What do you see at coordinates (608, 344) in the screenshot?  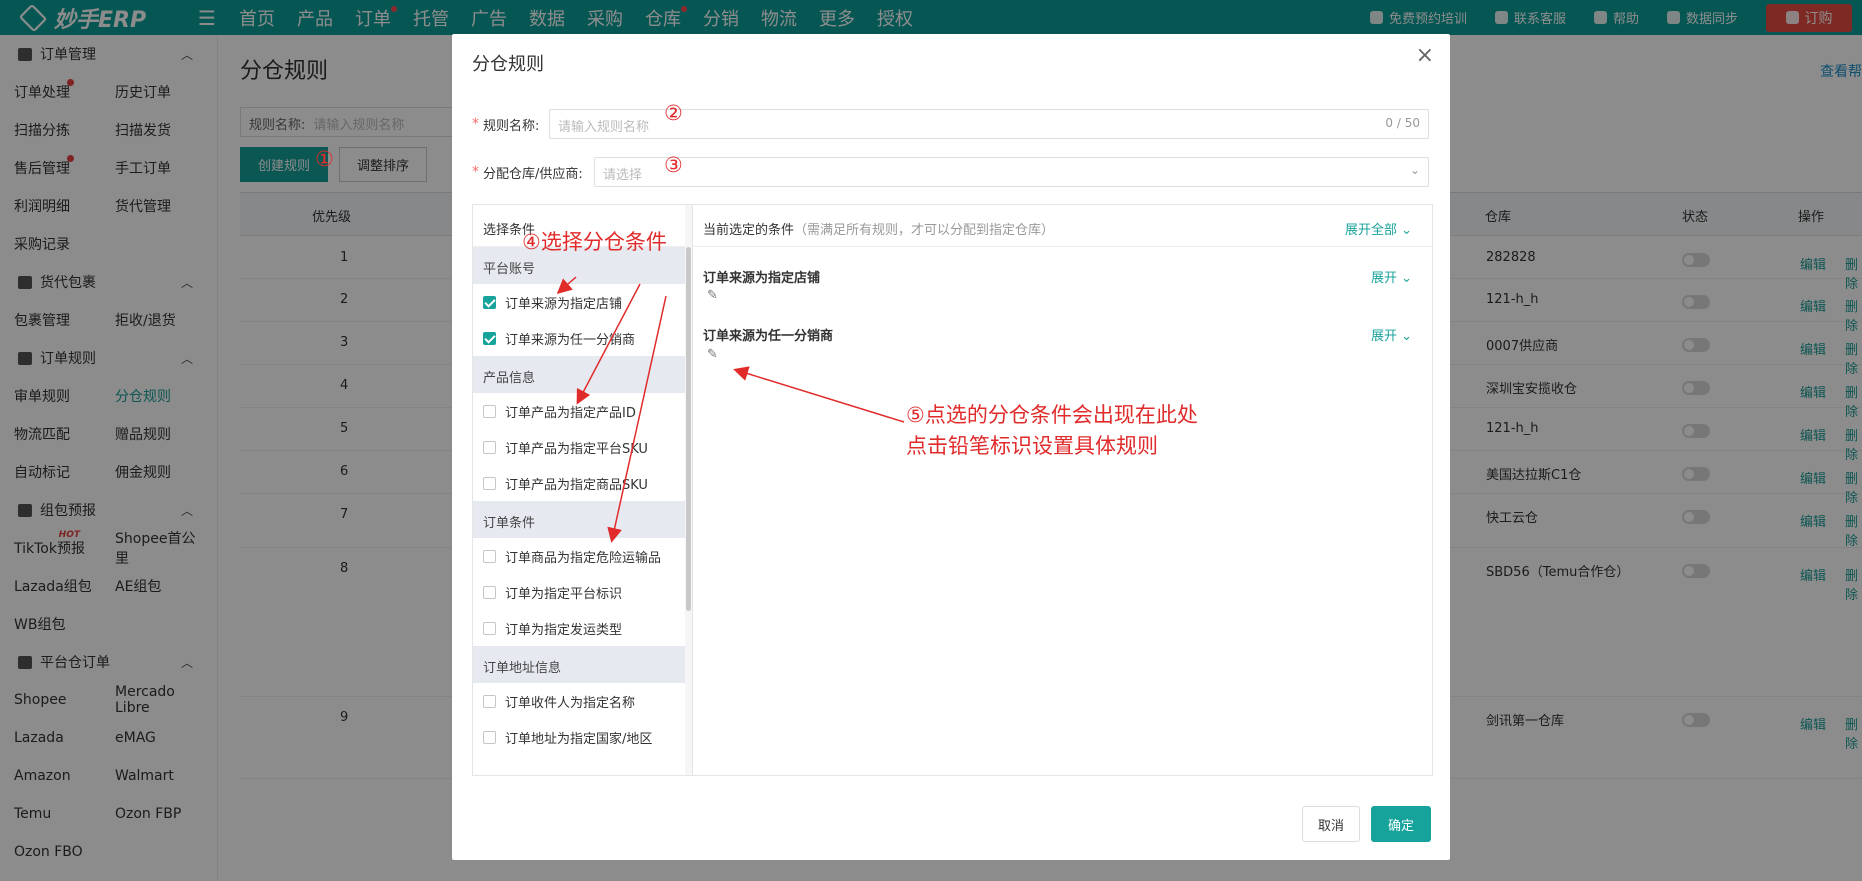 I see `arrow-to-product` at bounding box center [608, 344].